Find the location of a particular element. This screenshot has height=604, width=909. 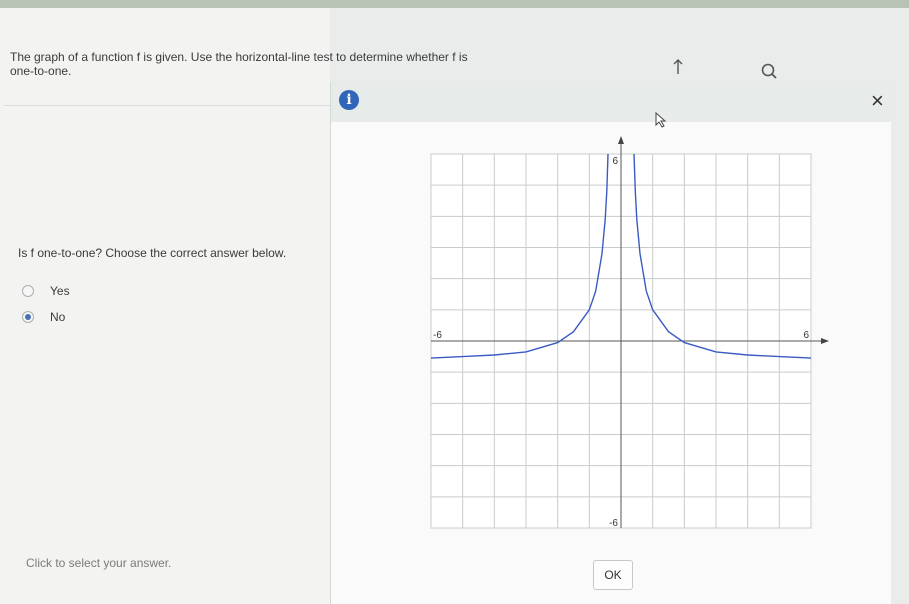

option-yes: Yes is located at coordinates (46, 291).